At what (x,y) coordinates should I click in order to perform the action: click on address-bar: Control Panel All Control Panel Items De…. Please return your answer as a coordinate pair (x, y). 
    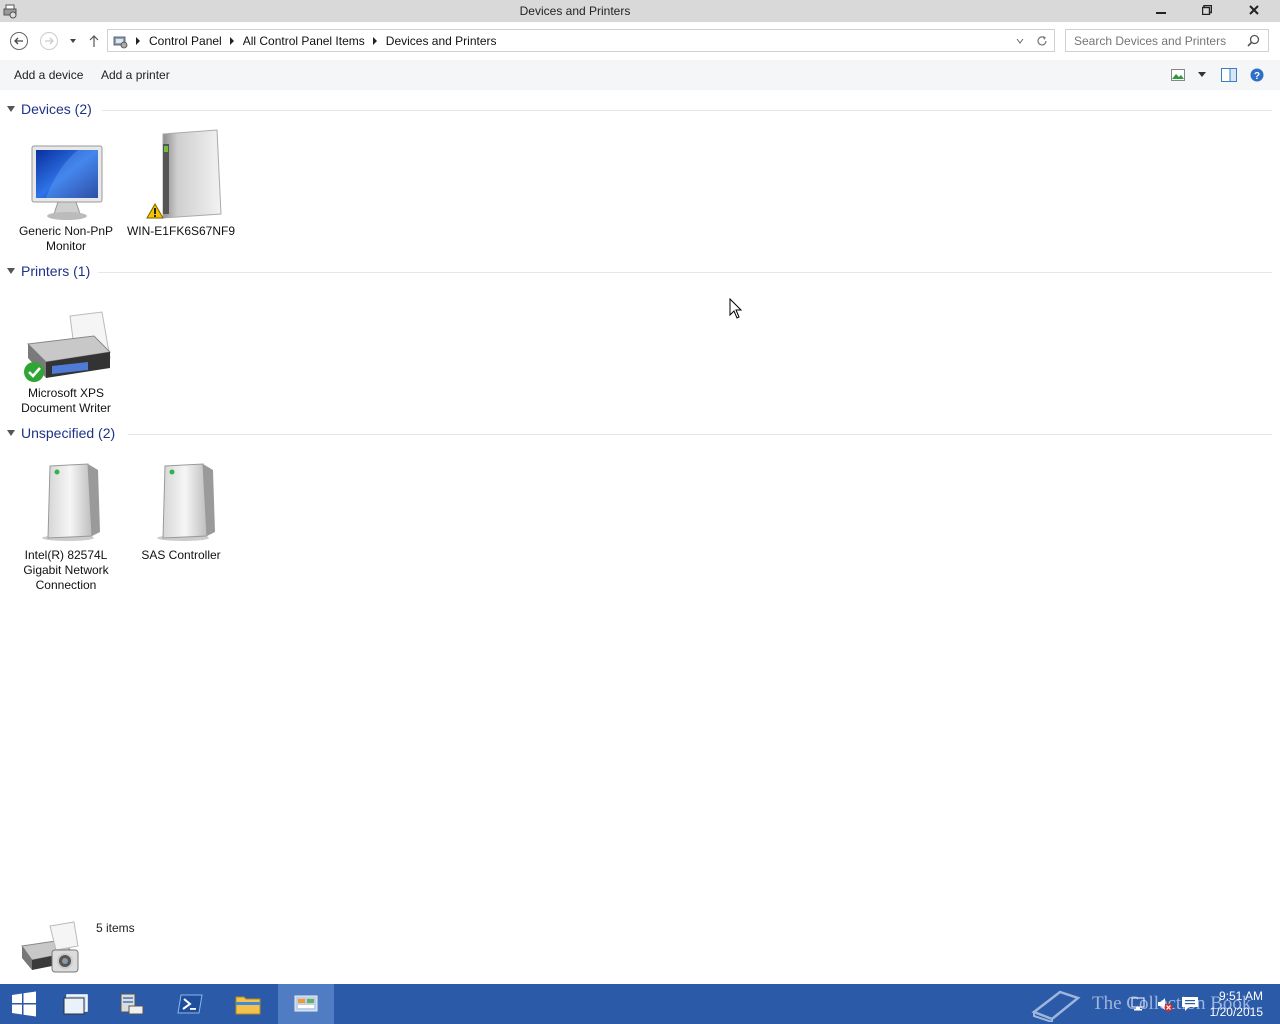
    Looking at the image, I should click on (581, 40).